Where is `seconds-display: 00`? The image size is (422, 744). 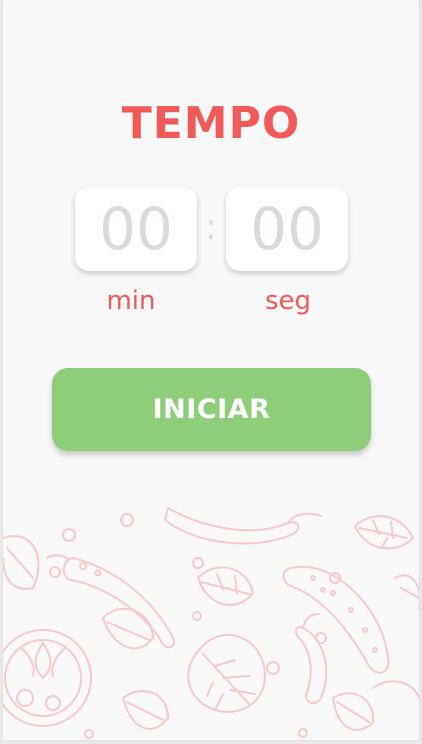 seconds-display: 00 is located at coordinates (287, 229).